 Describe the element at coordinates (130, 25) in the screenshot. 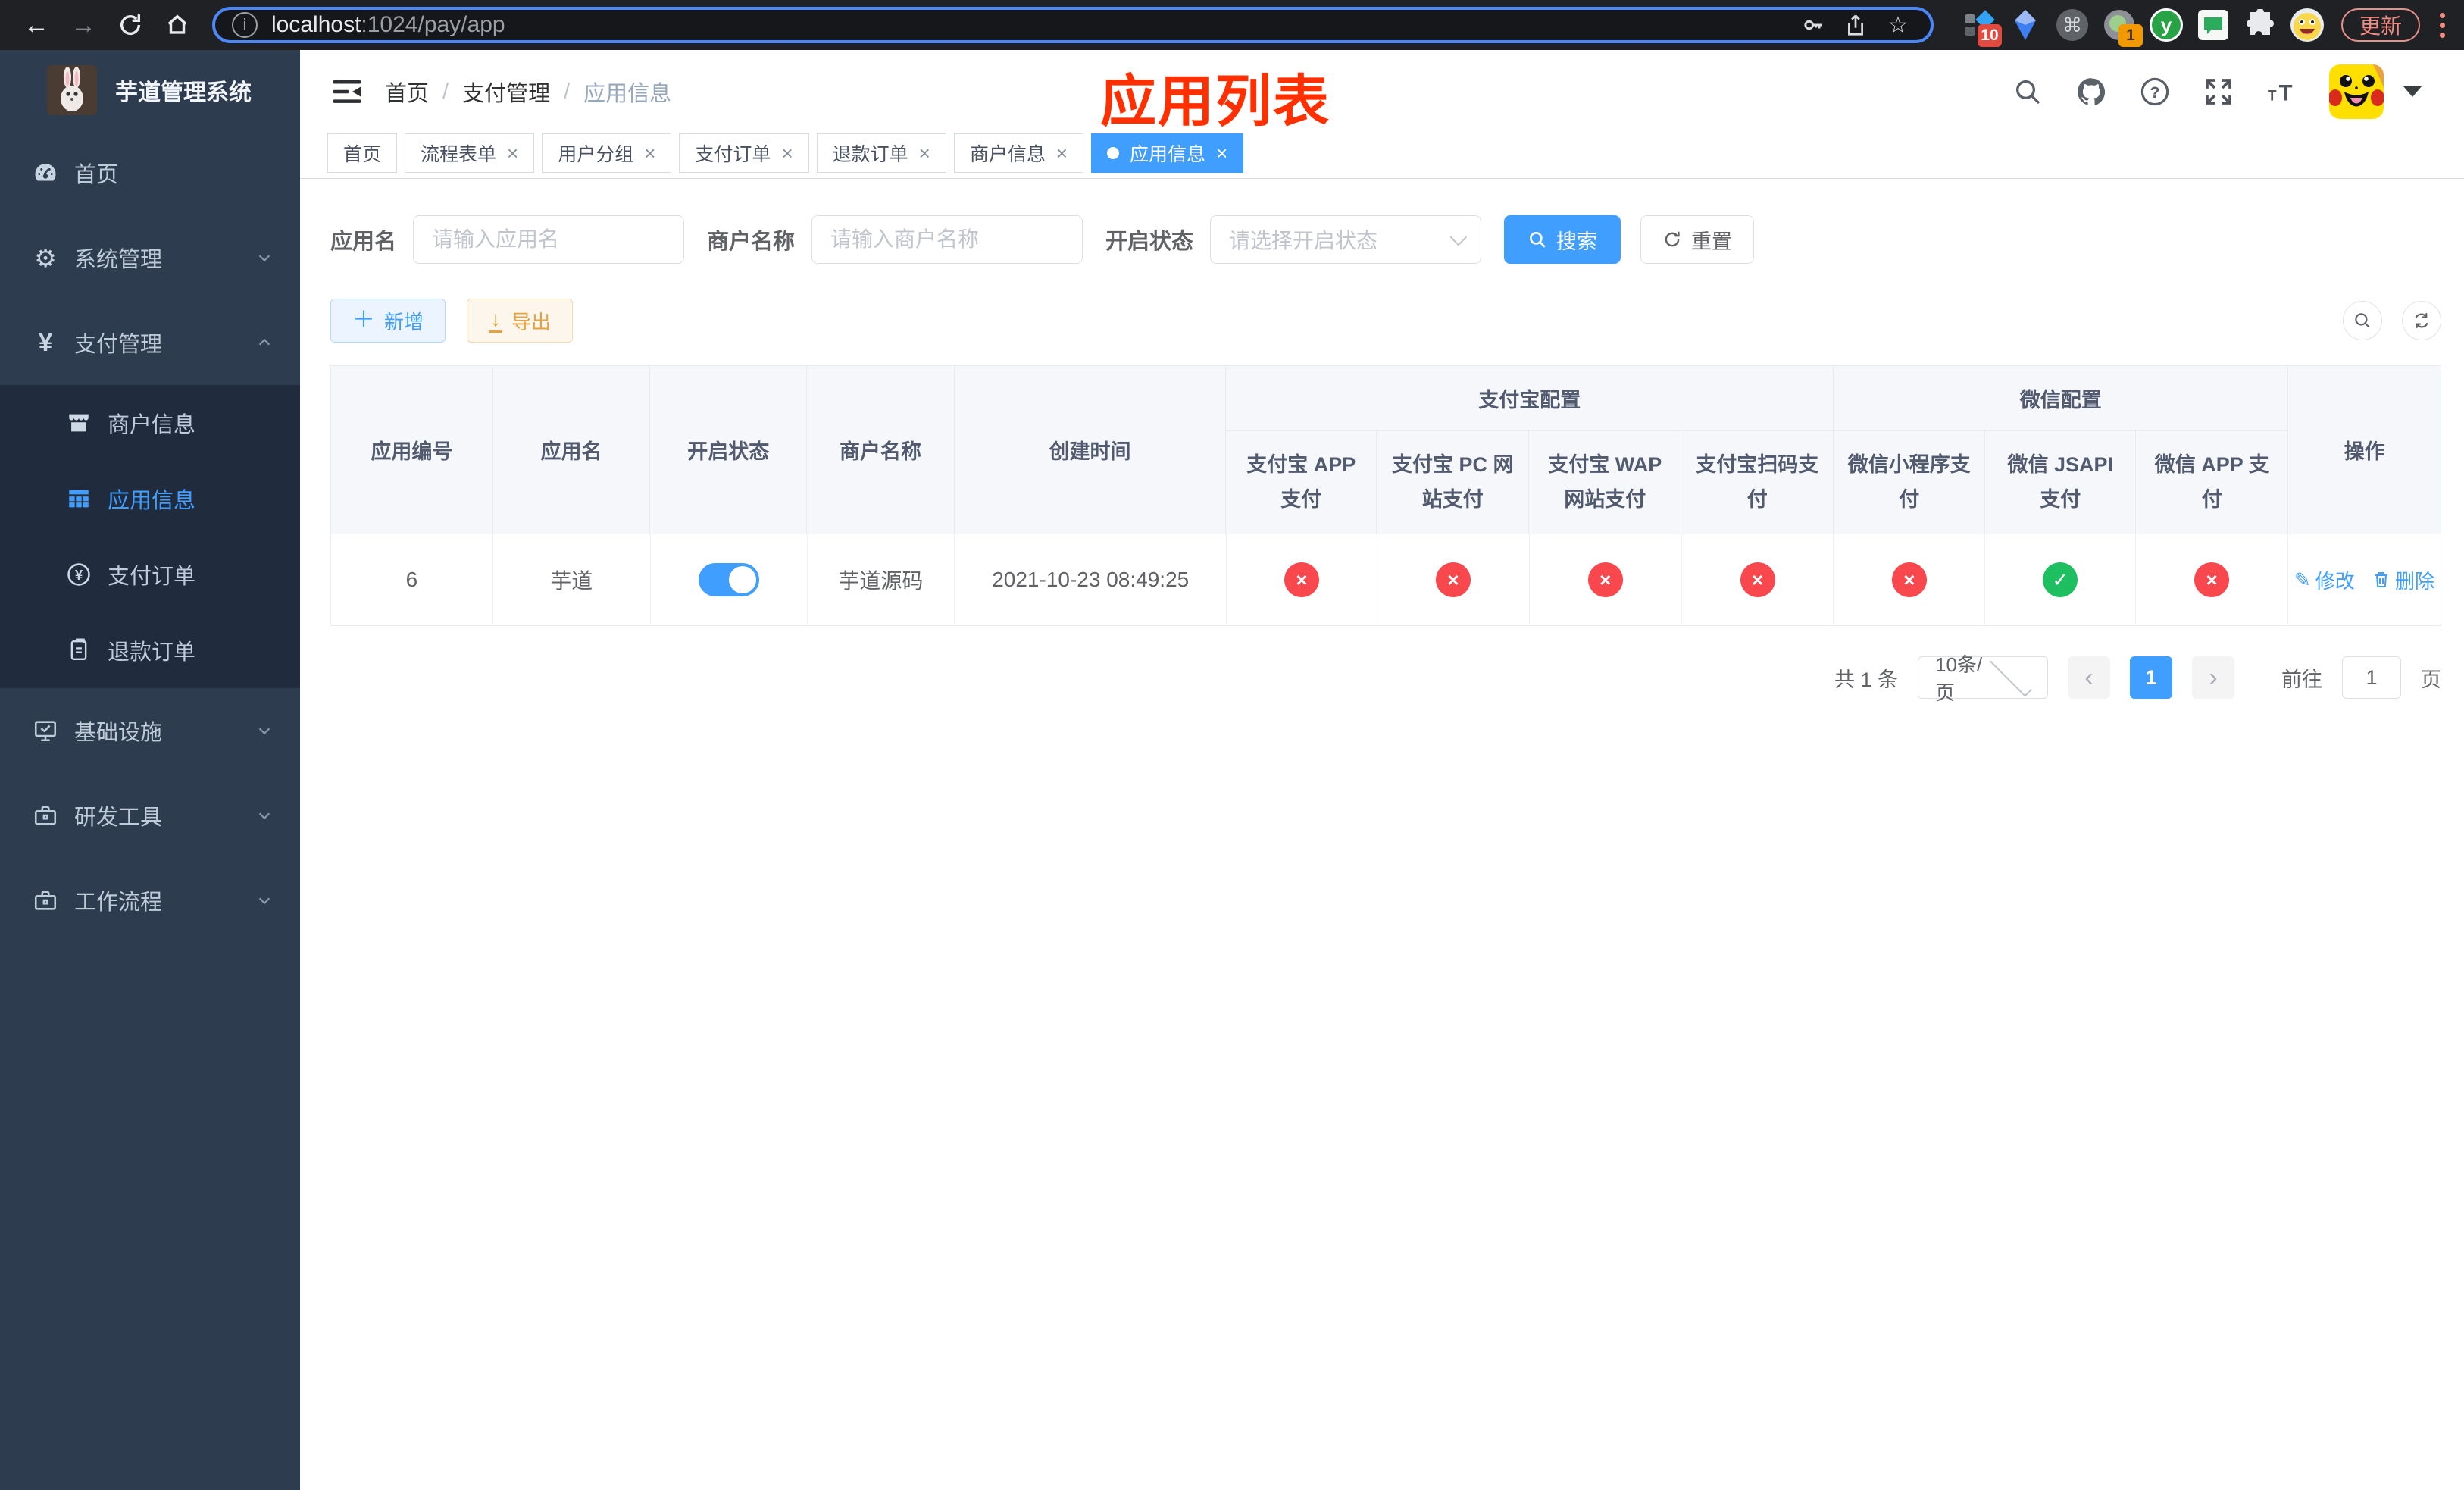

I see `browser-reload-icon` at that location.